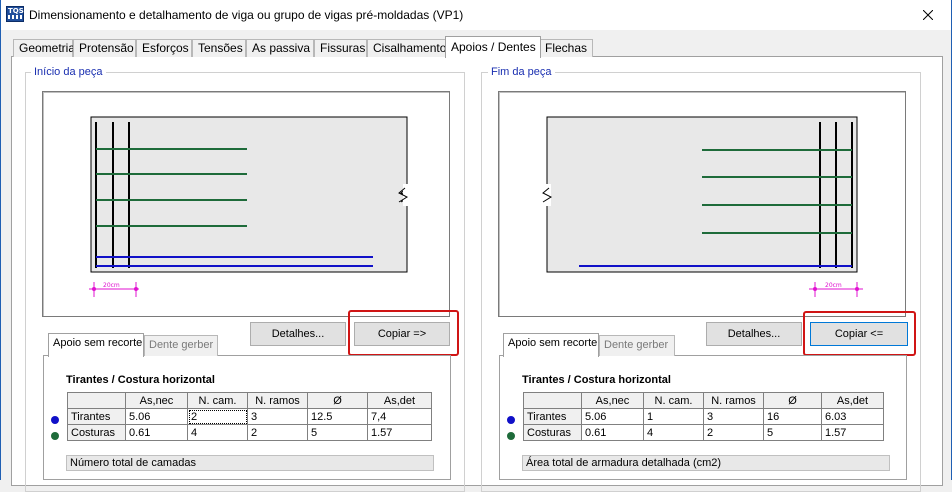  I want to click on table-row: Tirantes 5.06 1 3 16 6.03, so click(703, 416).